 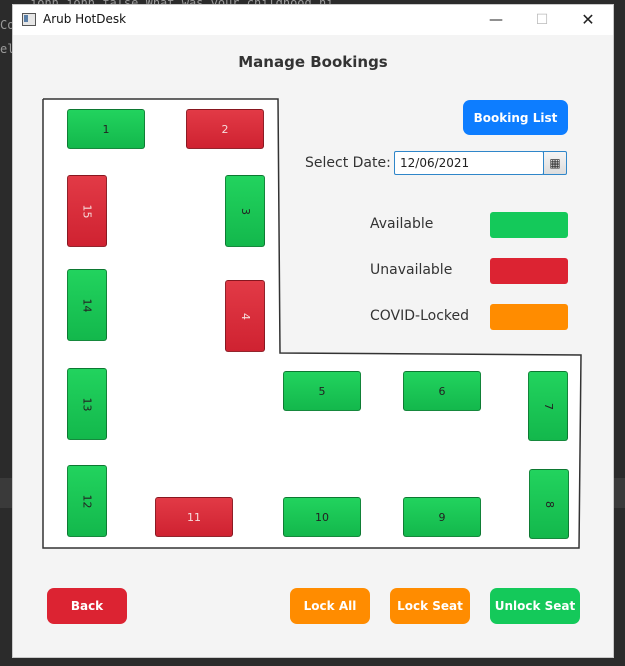 I want to click on select-date-label: Select Date:, so click(x=348, y=163).